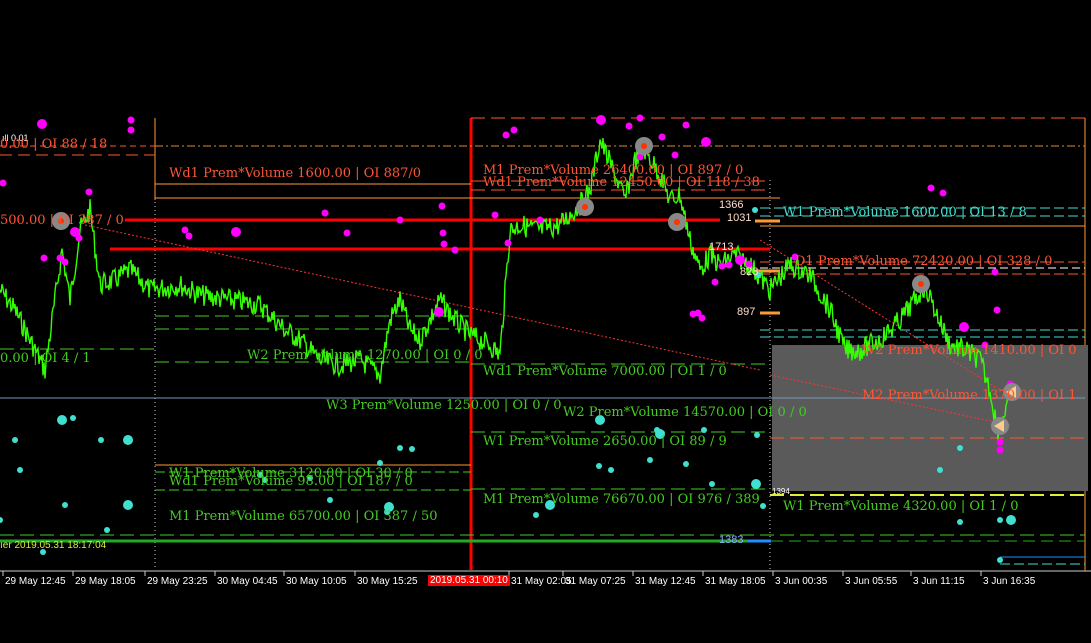 This screenshot has height=643, width=1091. I want to click on option-label: M1 Prem*Volume 76670.00 | OI 976 / 389, so click(621, 499).